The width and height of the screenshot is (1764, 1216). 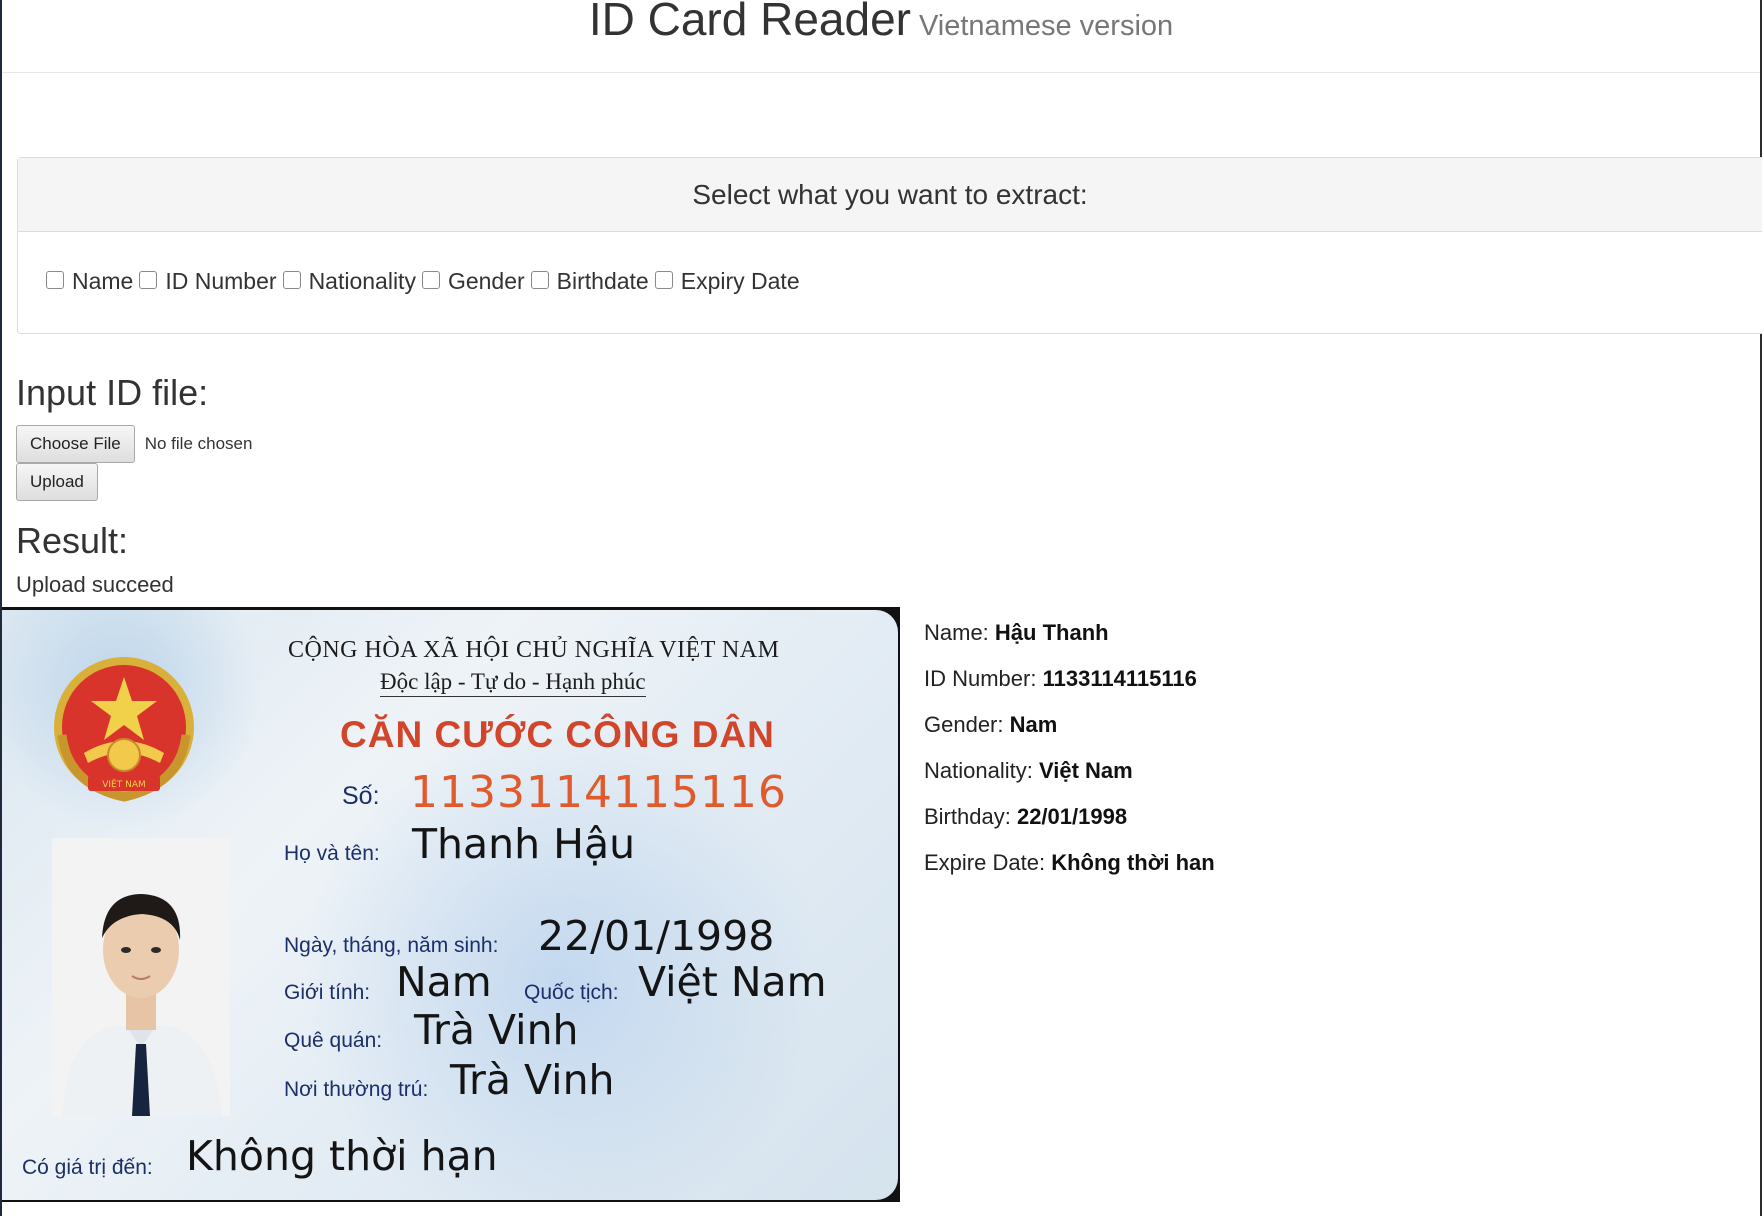 What do you see at coordinates (1046, 26) in the screenshot?
I see `page-subtitle: Vietnamese version` at bounding box center [1046, 26].